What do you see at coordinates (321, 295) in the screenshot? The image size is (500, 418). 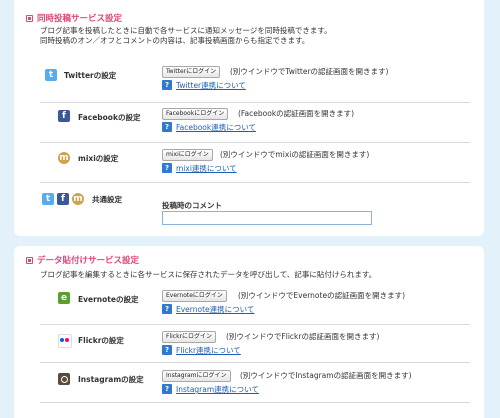 I see `evernote-note: (別ウインドウでEvernoteの認証画面を開きます)` at bounding box center [321, 295].